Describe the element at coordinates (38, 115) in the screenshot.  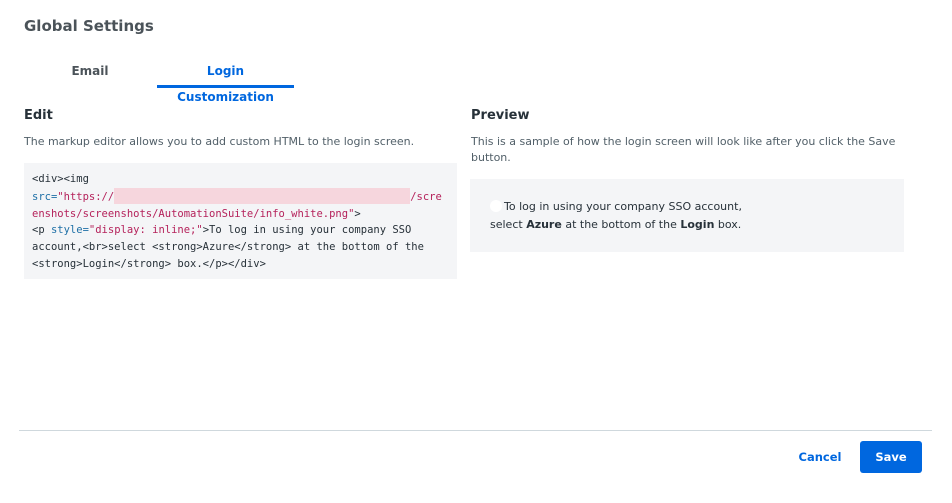
I see `edit-section-title: Edit` at that location.